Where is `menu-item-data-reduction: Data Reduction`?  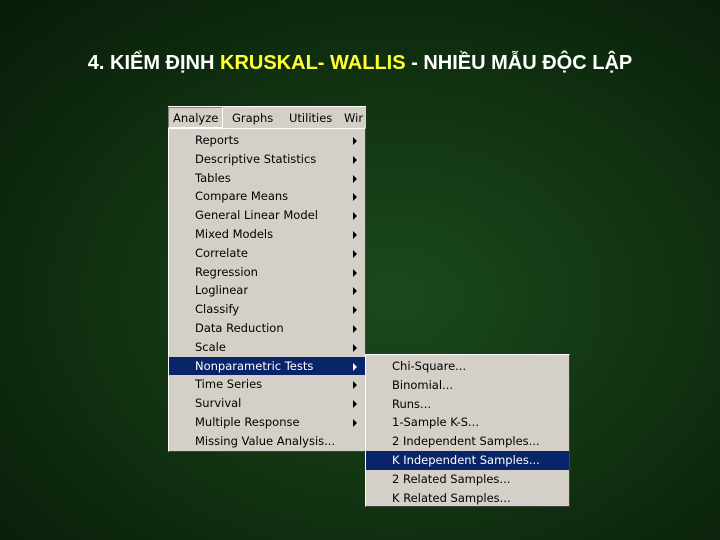 menu-item-data-reduction: Data Reduction is located at coordinates (267, 328).